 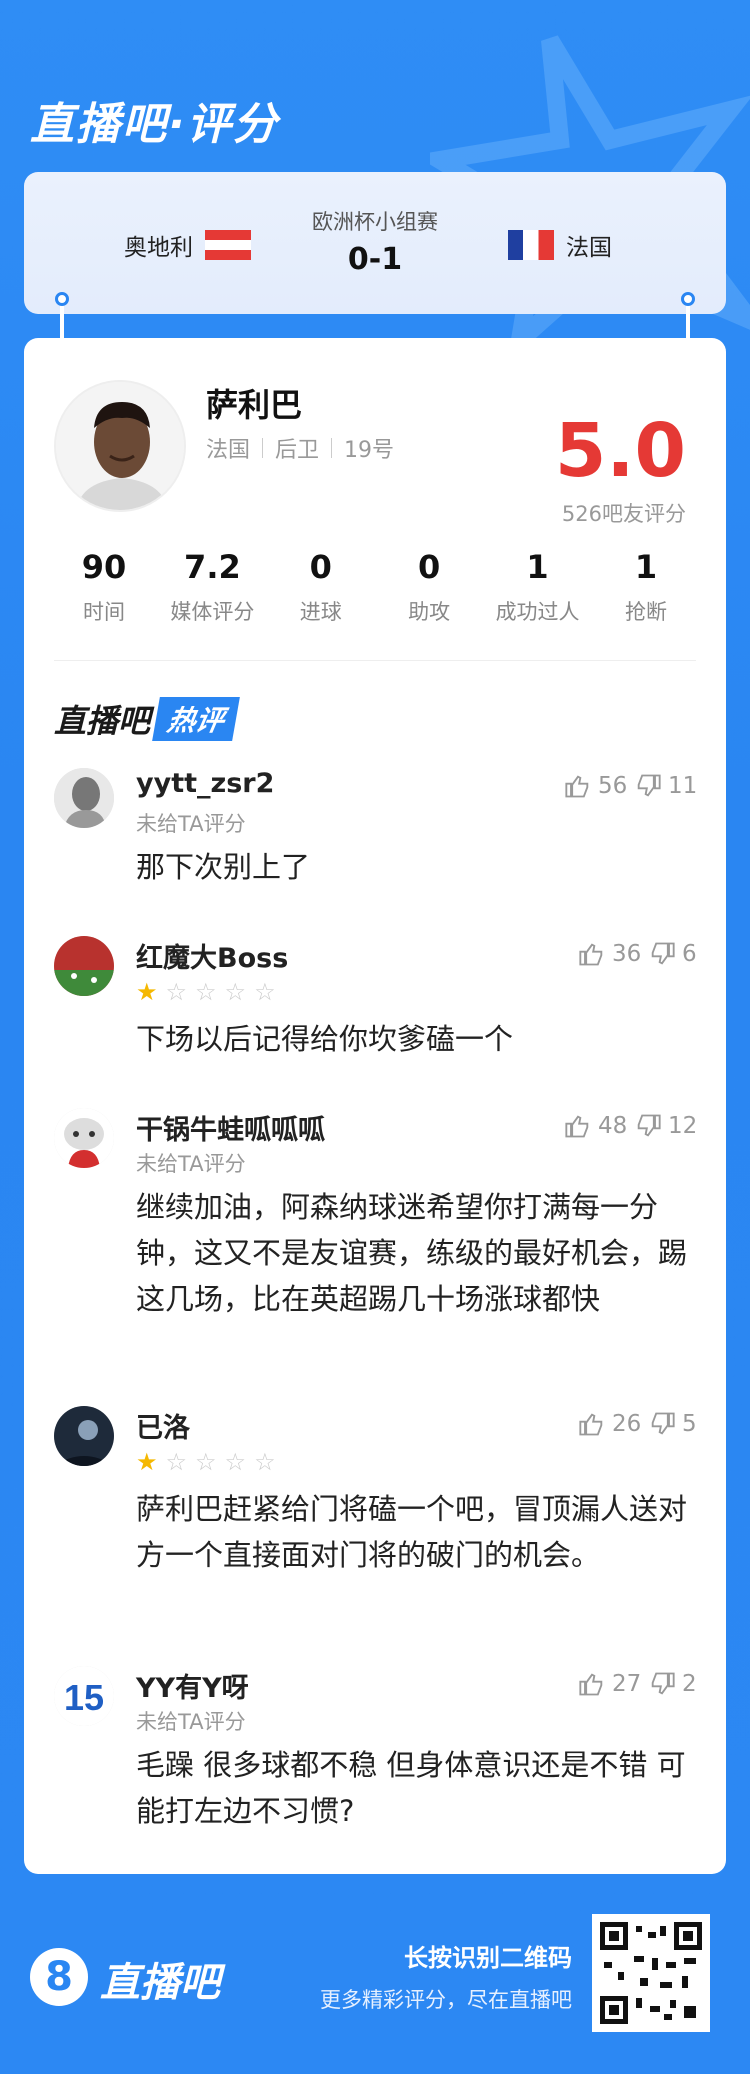 I want to click on stat-value: 90, so click(x=104, y=567).